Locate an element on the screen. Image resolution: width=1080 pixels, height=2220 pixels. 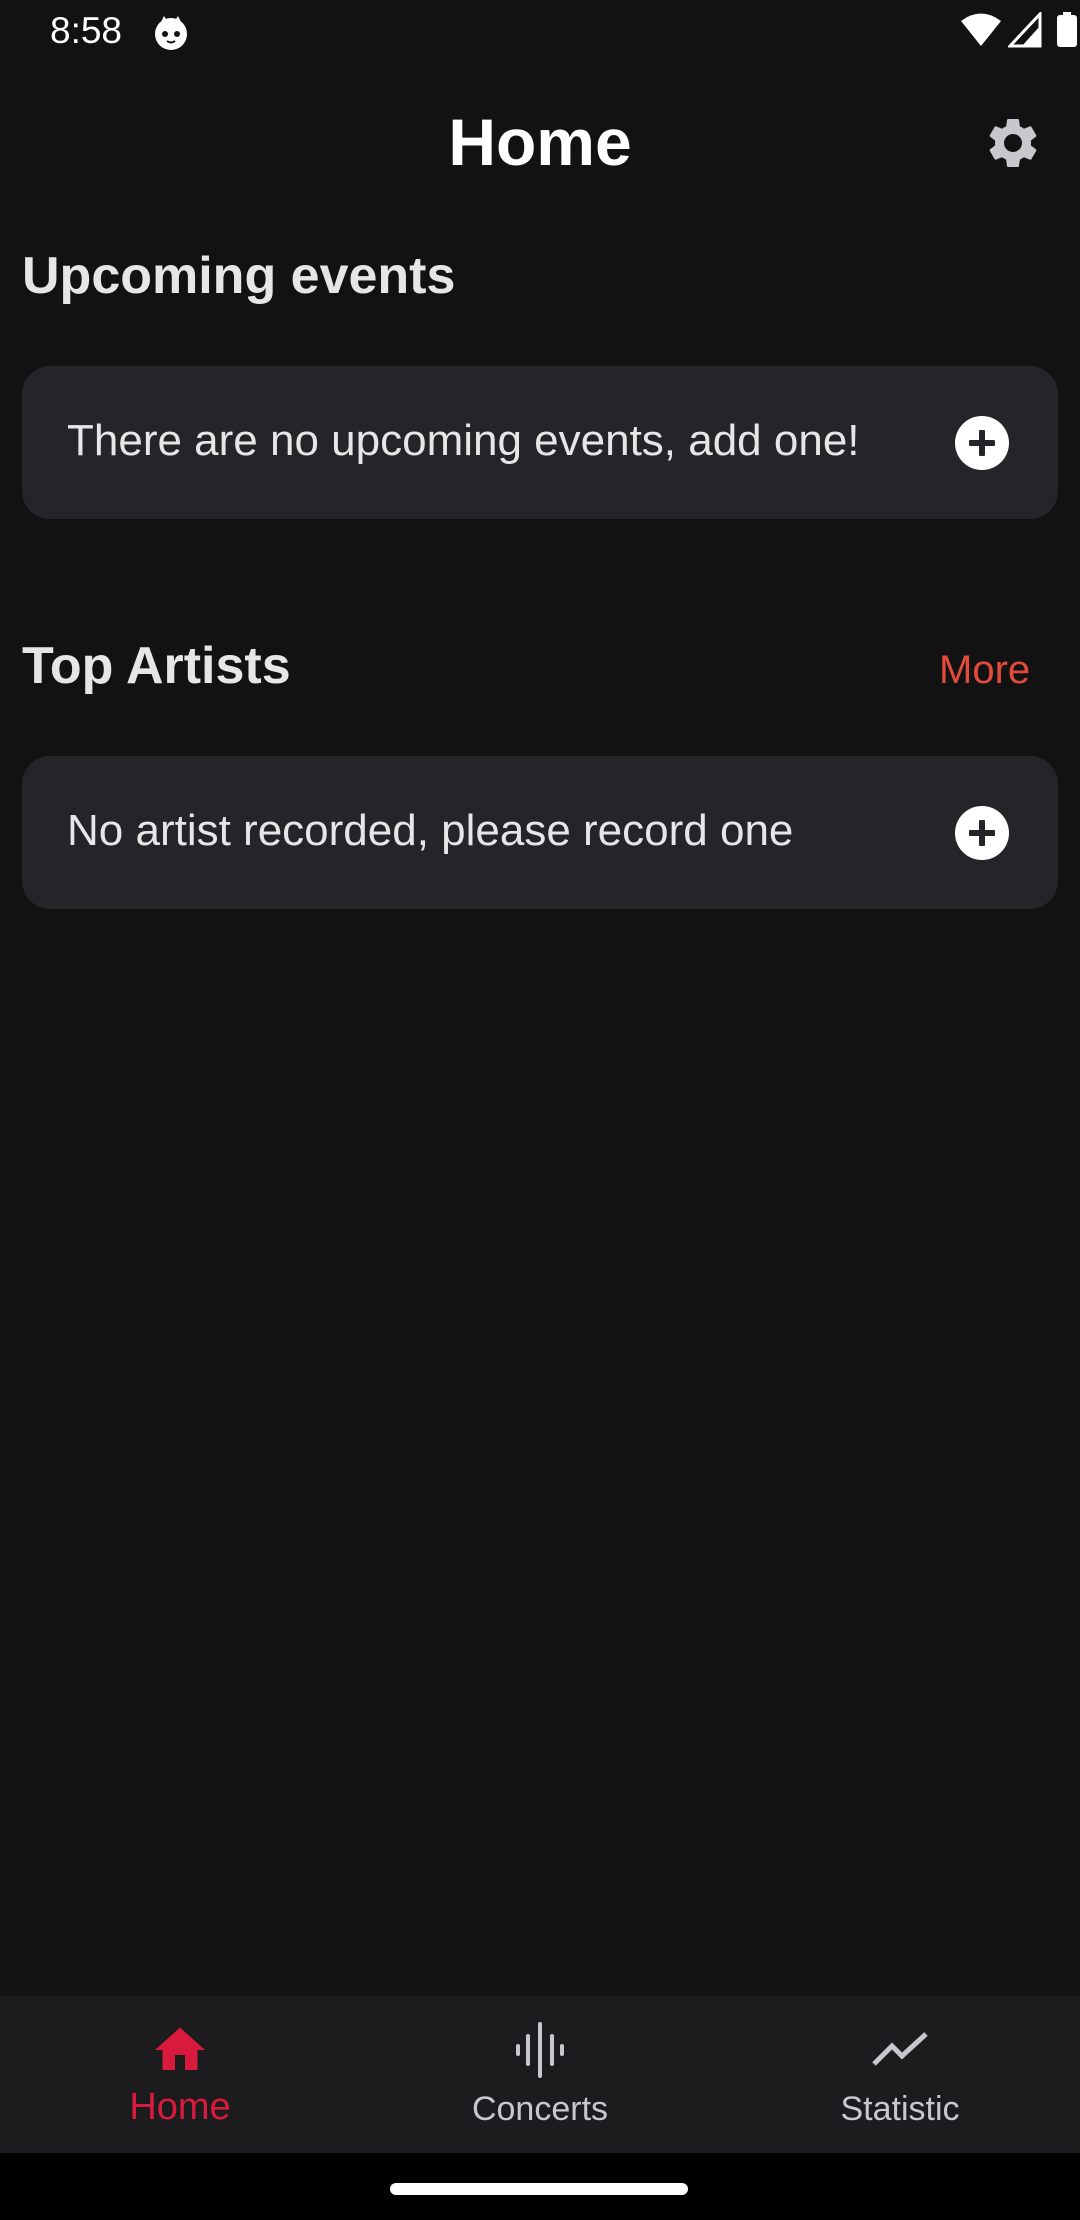
bottom-navigation: Home Concerts Statistic is located at coordinates (540, 2074).